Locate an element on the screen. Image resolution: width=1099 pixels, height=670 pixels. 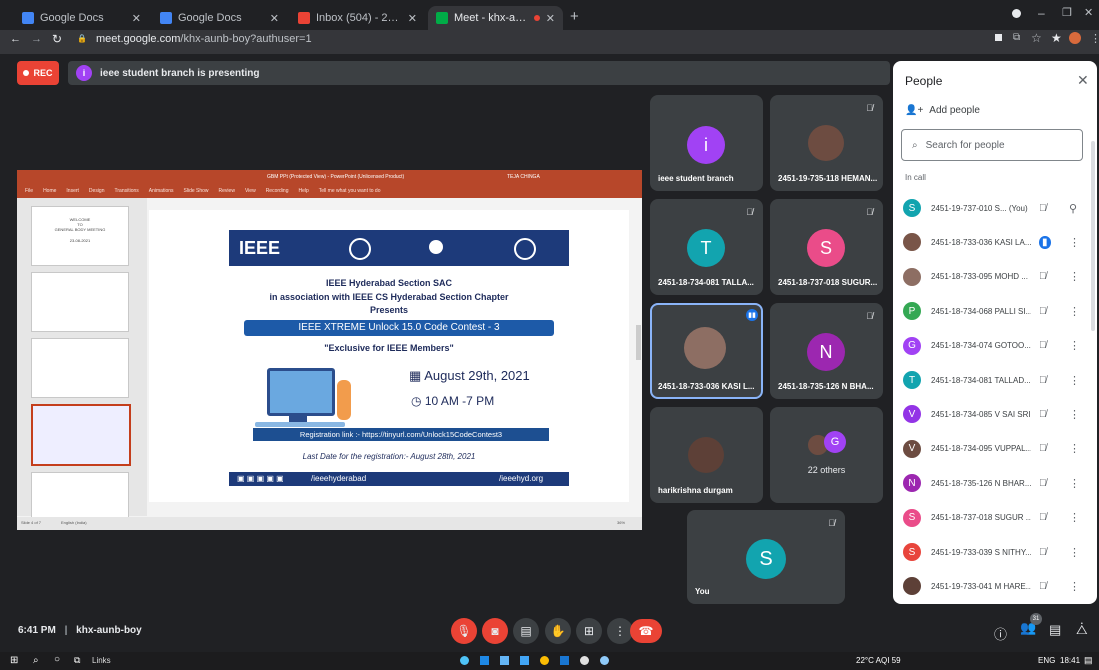
participant-row: S 2451-19-737-010 S... (You) 🎙̸ ⚲ is located at coordinates (995, 208).